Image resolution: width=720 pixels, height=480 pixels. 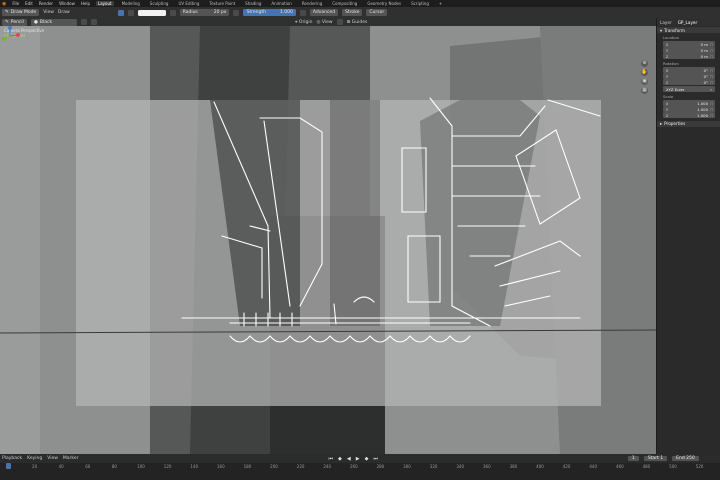 What do you see at coordinates (689, 50) in the screenshot?
I see `location-y-field: Y0 m ⊓` at bounding box center [689, 50].